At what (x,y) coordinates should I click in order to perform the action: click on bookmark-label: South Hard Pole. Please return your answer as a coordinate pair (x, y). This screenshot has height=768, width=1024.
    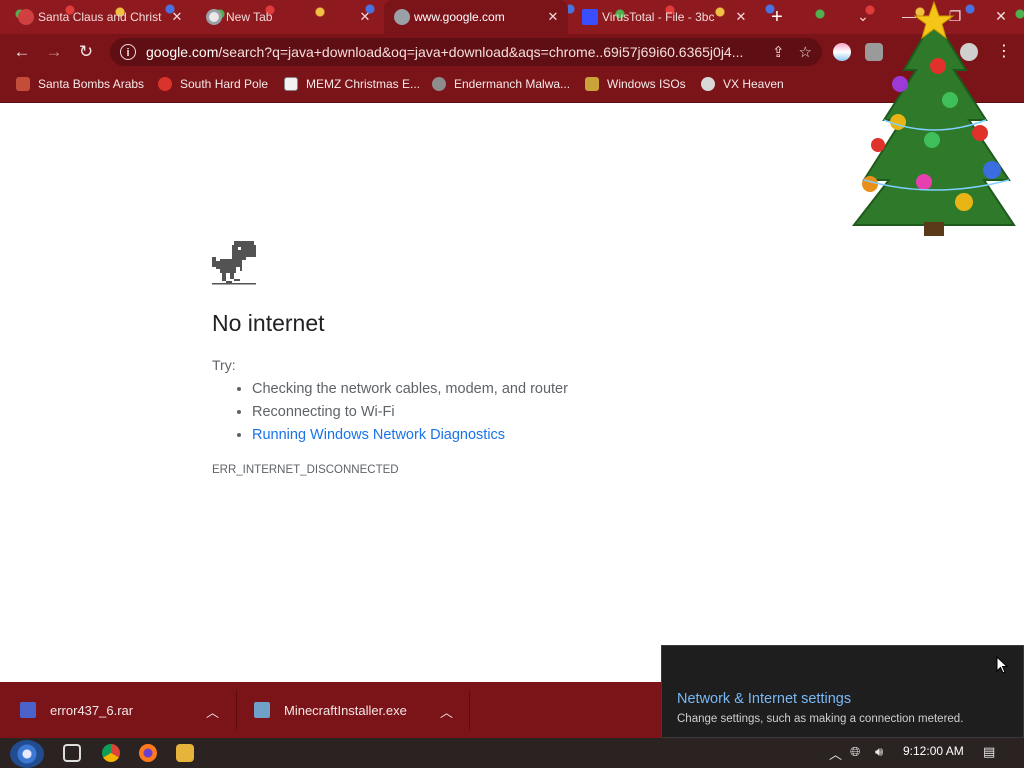
    Looking at the image, I should click on (224, 84).